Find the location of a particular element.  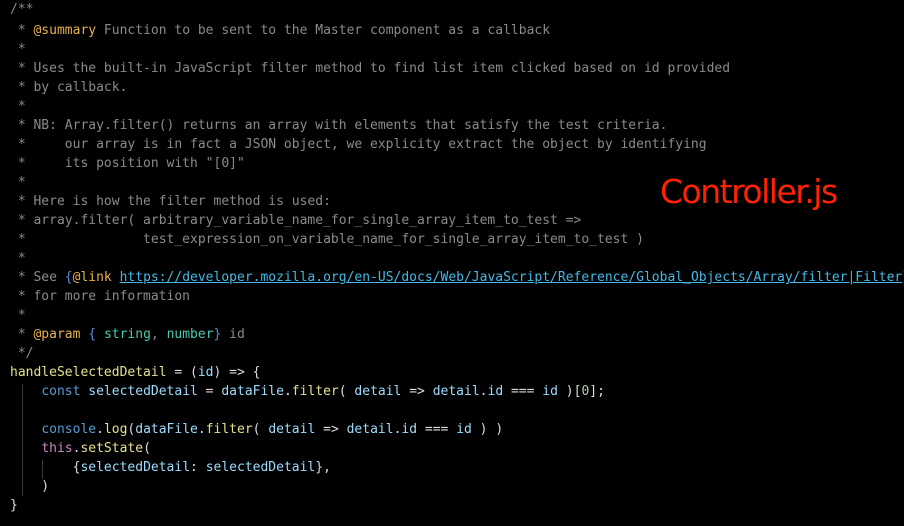

comment-text: /** is located at coordinates (22, 9).